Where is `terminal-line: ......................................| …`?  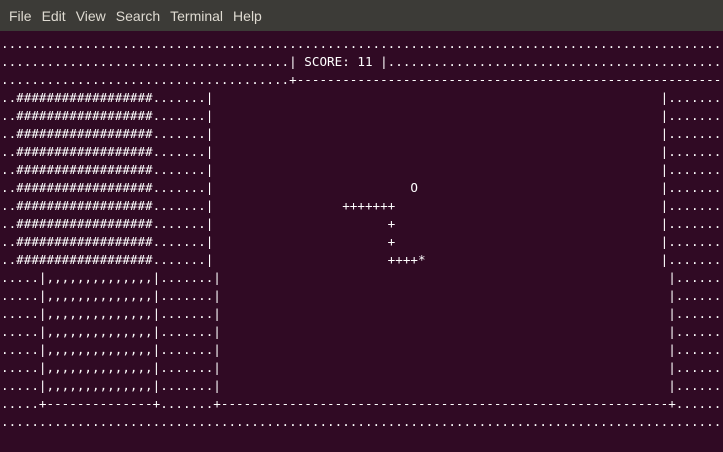 terminal-line: ......................................| … is located at coordinates (362, 61).